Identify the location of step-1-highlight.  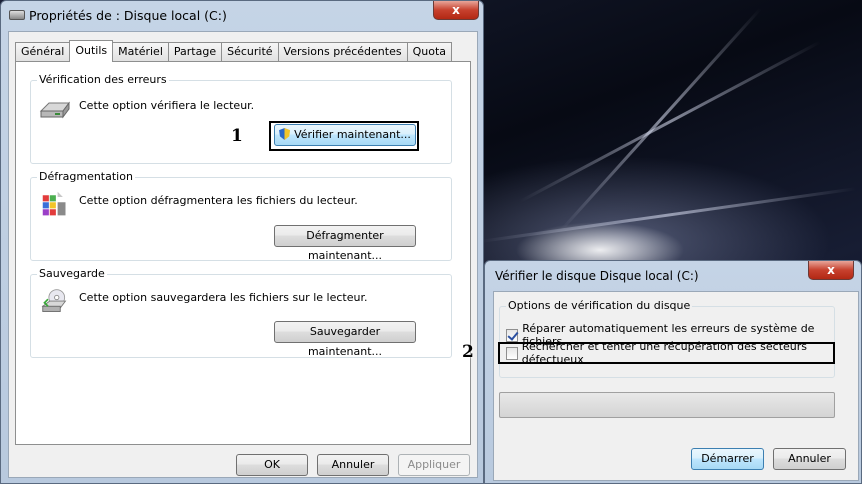
(344, 136).